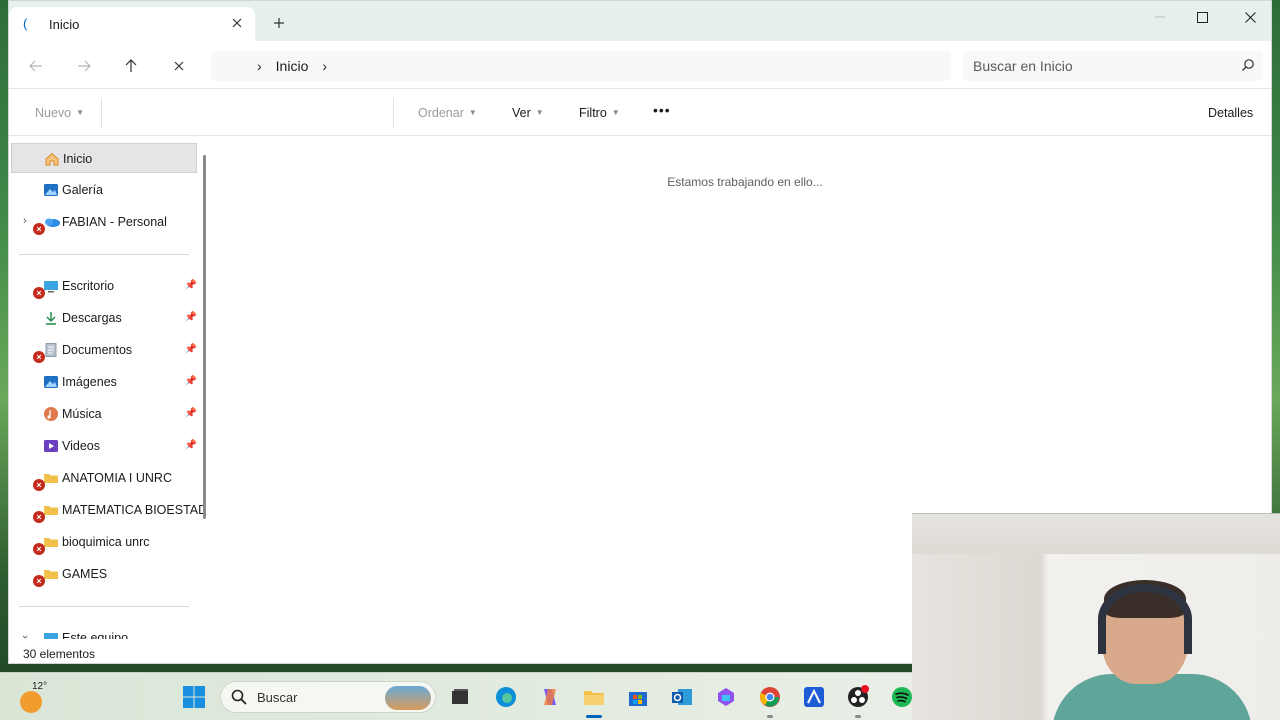  I want to click on new-button: Nuevo ▼, so click(59, 113).